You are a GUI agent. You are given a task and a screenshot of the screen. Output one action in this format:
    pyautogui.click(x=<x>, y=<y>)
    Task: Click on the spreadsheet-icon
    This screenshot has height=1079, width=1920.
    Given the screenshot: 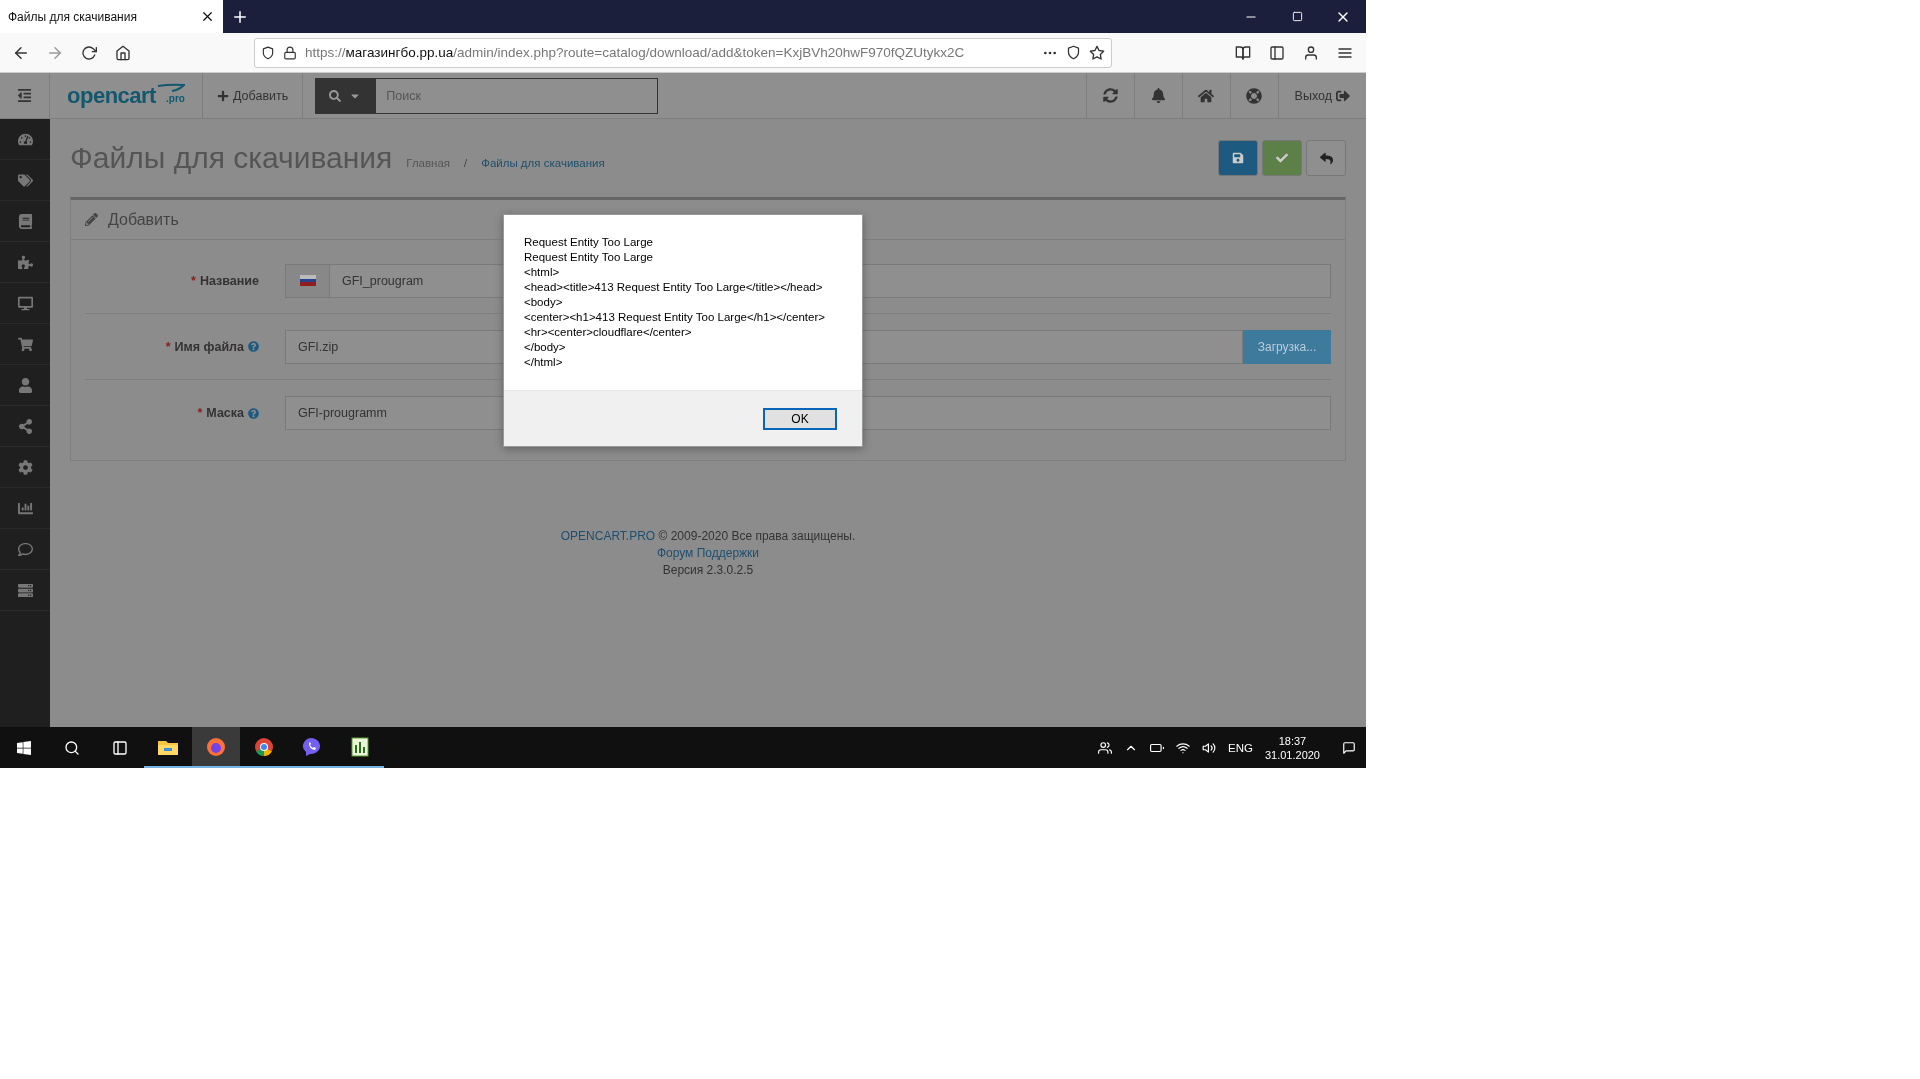 What is the action you would take?
    pyautogui.click(x=360, y=746)
    